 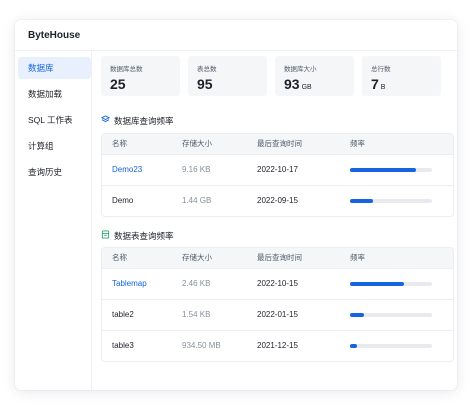 I want to click on table-row: Tablemap 2.46 KB 2022-10-15, so click(x=277, y=283).